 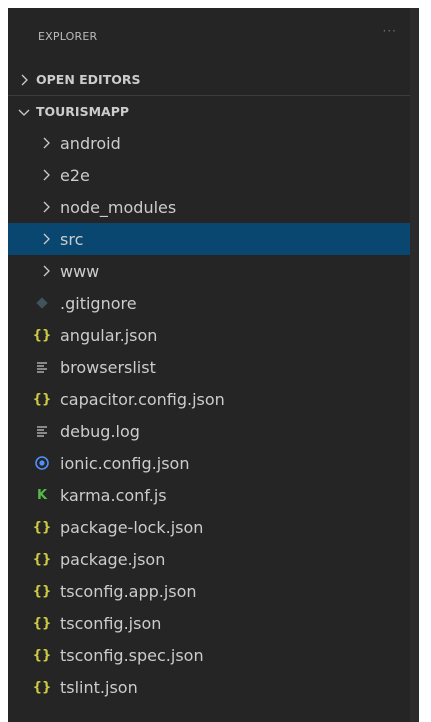 I want to click on section-open-editors-label: OPEN EDITORS, so click(x=88, y=79).